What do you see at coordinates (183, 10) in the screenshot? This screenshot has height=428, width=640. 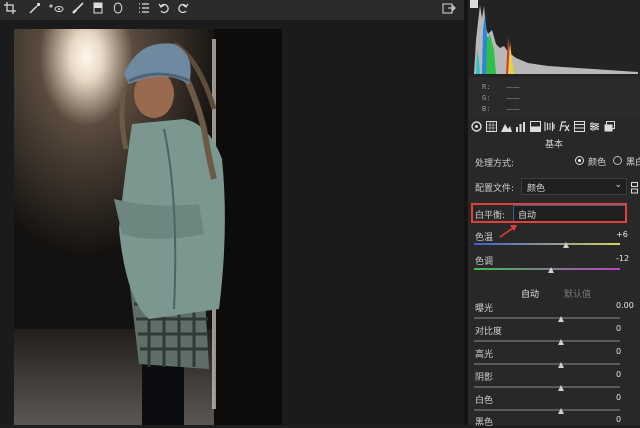 I see `rotate-right-icon` at bounding box center [183, 10].